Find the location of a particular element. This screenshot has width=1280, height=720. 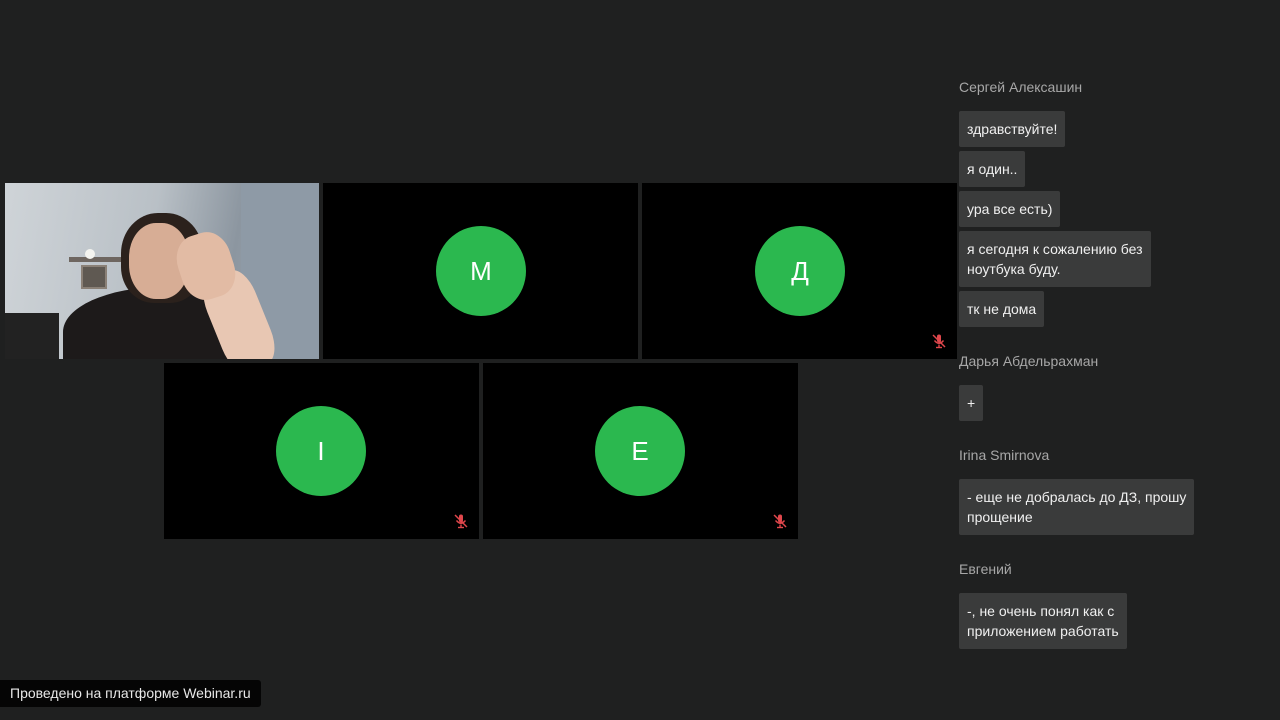

platform-credit: Проведено на платформе Webinar.ru is located at coordinates (130, 693).